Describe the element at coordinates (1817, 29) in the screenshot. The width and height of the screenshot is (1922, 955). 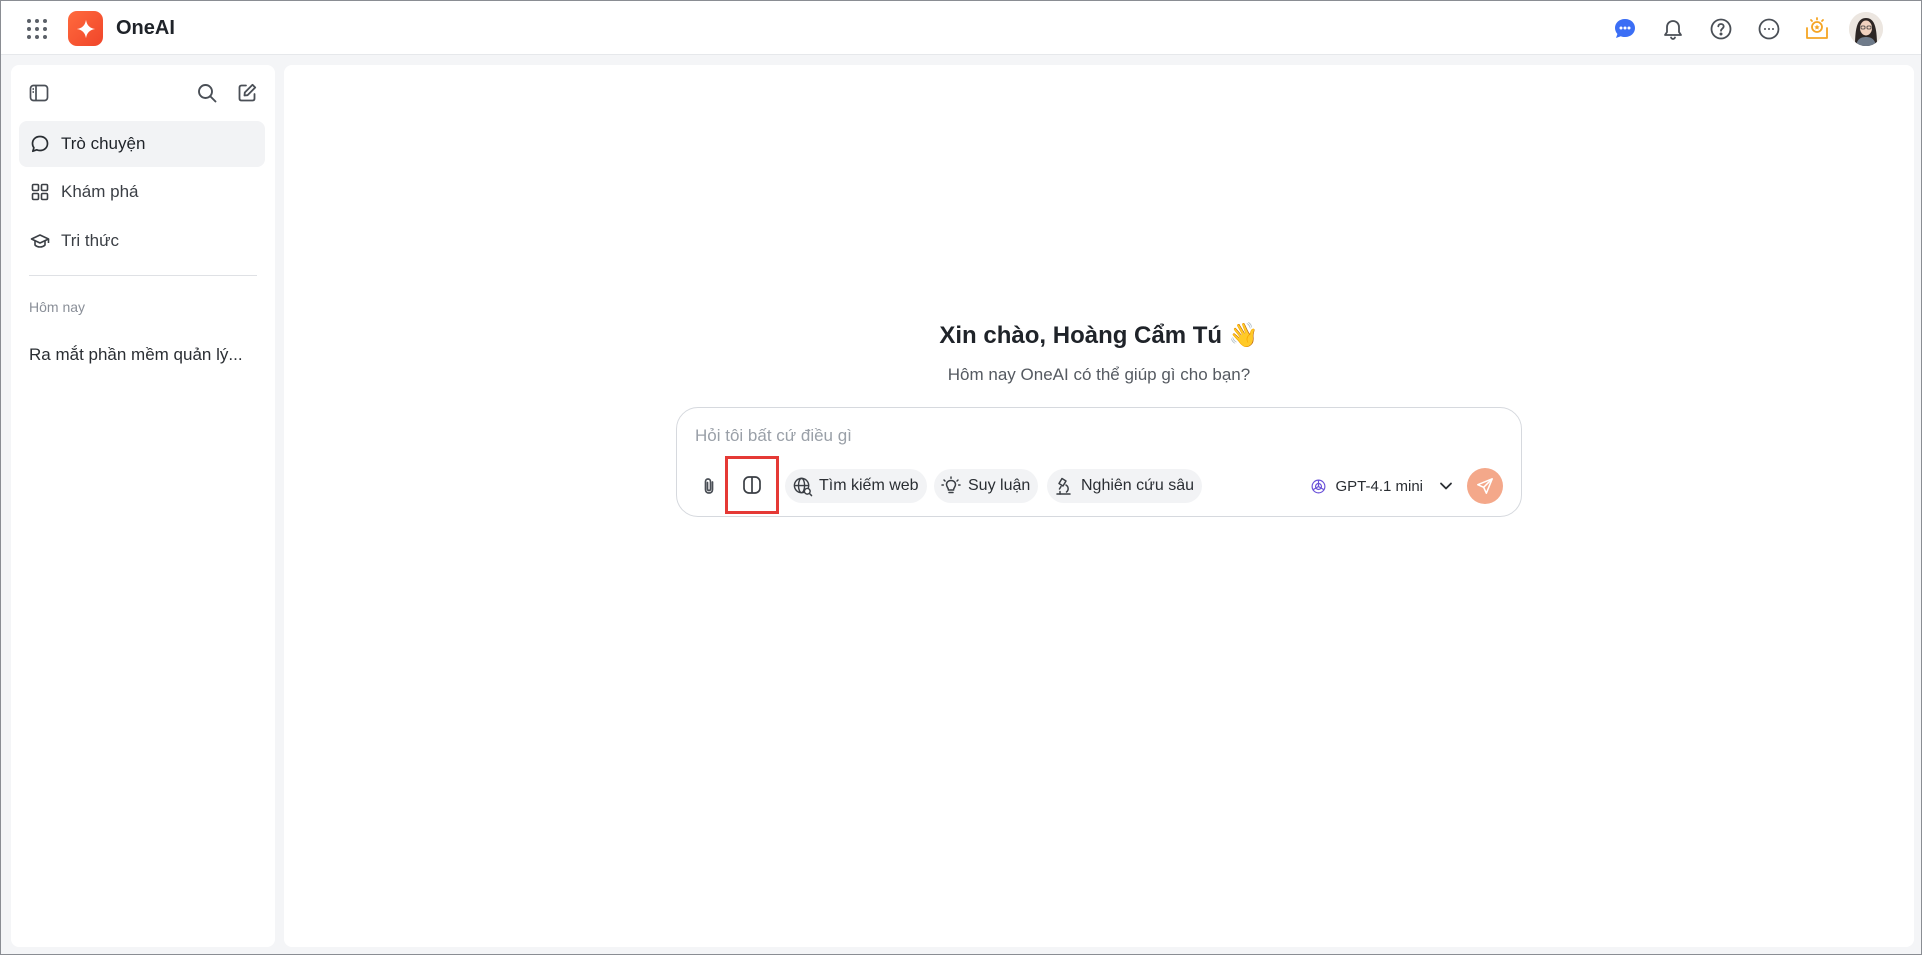
I see `reward-icon` at that location.